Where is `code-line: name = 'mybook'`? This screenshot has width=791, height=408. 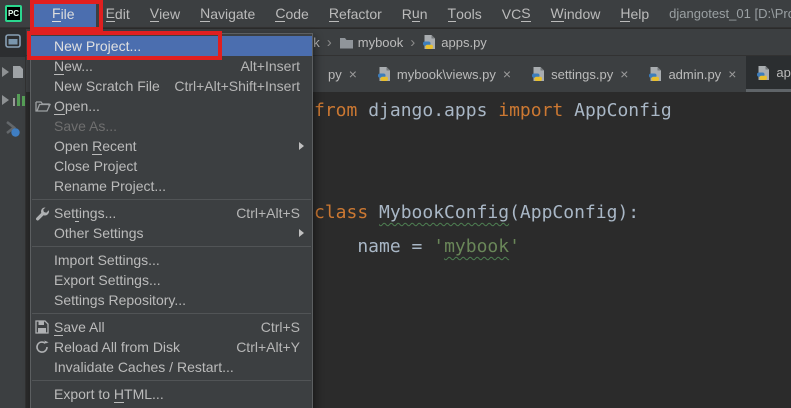 code-line: name = 'mybook' is located at coordinates (552, 247).